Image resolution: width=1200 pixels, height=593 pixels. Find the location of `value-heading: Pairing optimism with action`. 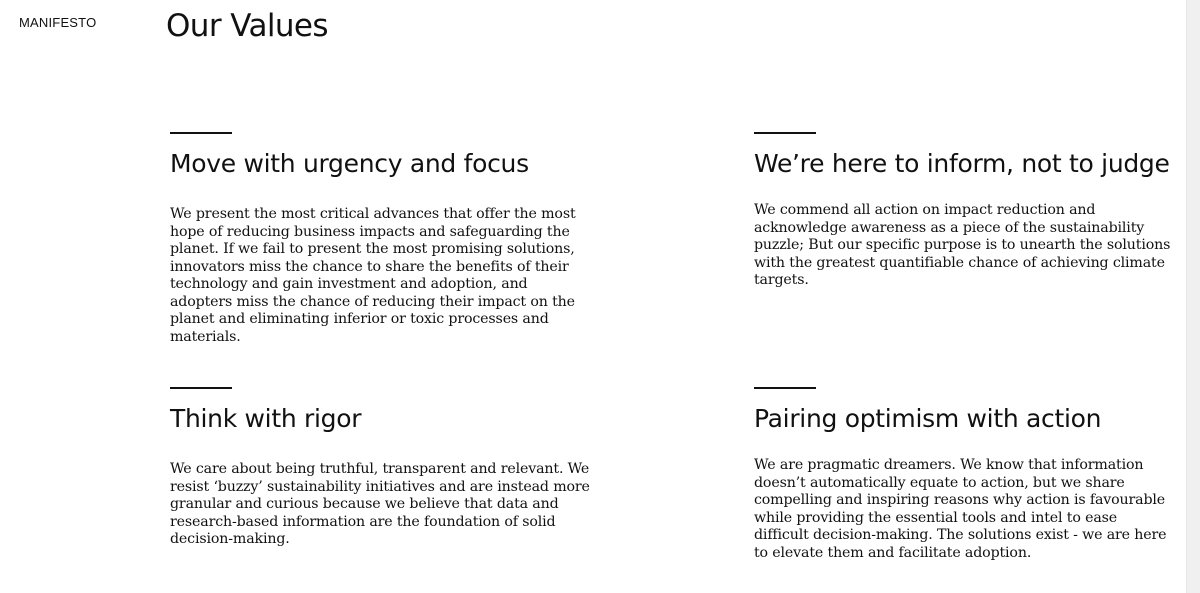

value-heading: Pairing optimism with action is located at coordinates (928, 418).